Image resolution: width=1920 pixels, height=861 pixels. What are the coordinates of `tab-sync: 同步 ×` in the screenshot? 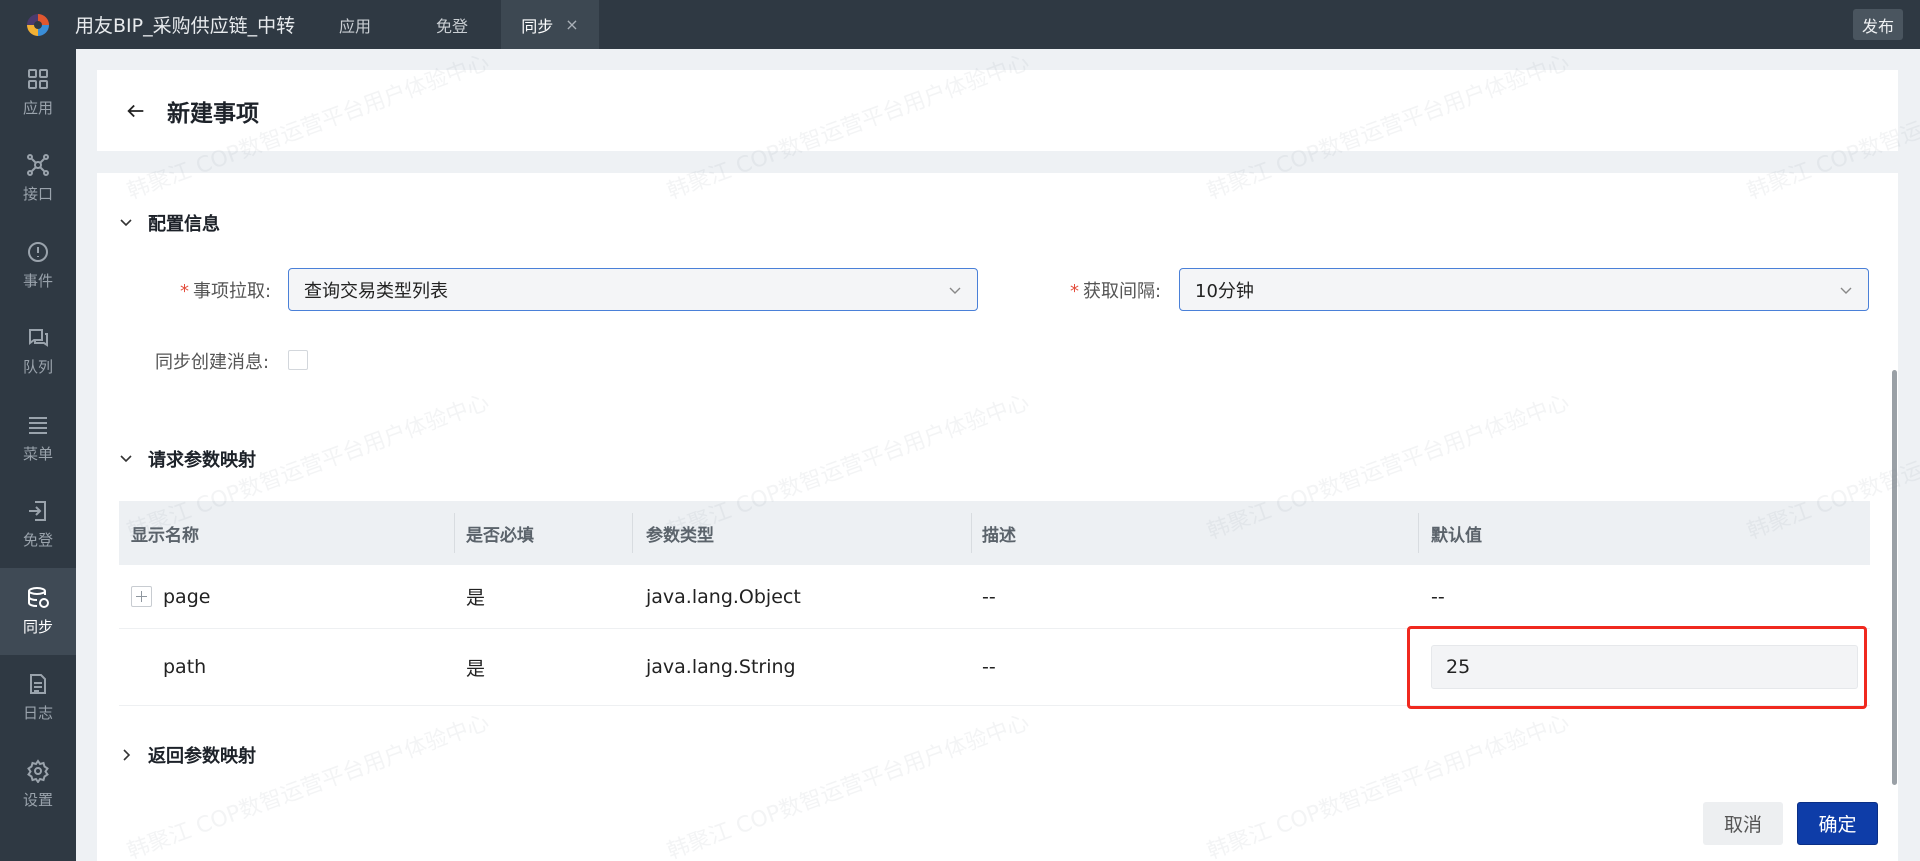 It's located at (550, 24).